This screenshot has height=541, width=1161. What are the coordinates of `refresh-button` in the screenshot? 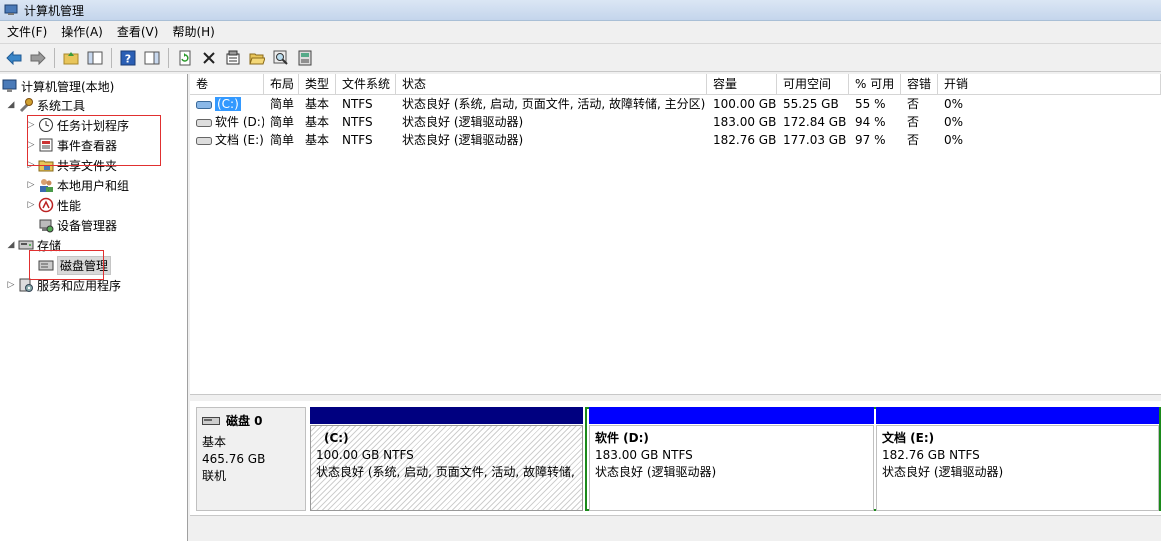 It's located at (185, 58).